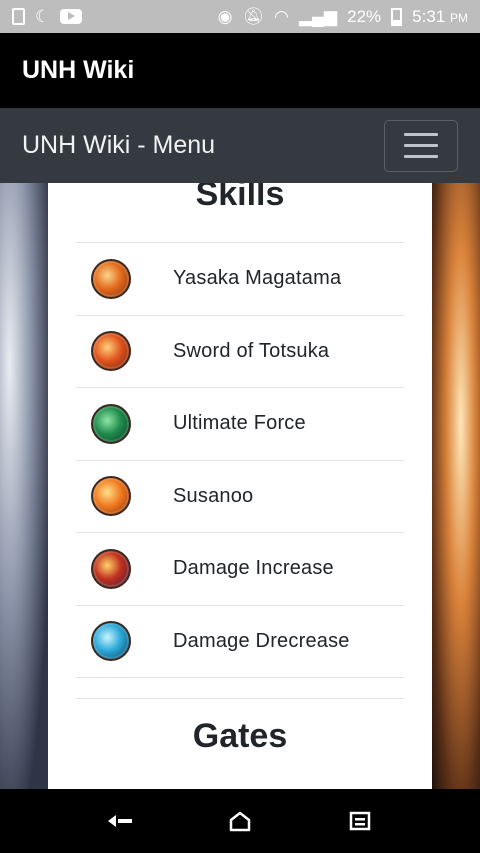 This screenshot has width=480, height=853. I want to click on skill-label: Susanoo, so click(213, 495).